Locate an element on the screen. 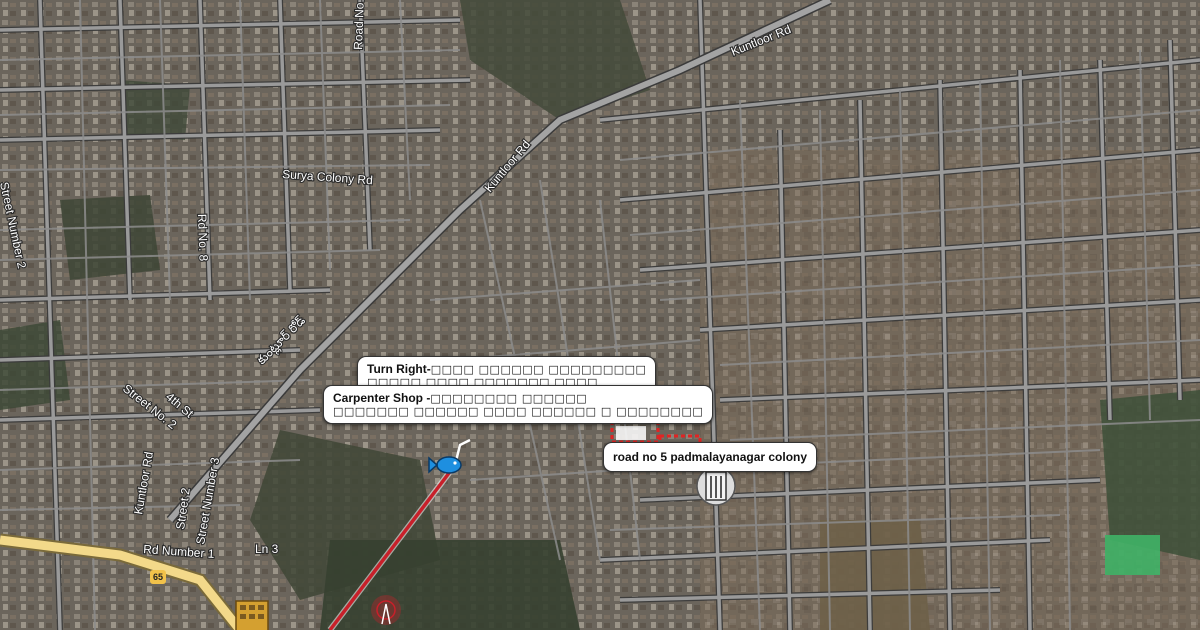 The width and height of the screenshot is (1200, 630). destination-title: road no 5 padmalayanagar colony is located at coordinates (710, 457).